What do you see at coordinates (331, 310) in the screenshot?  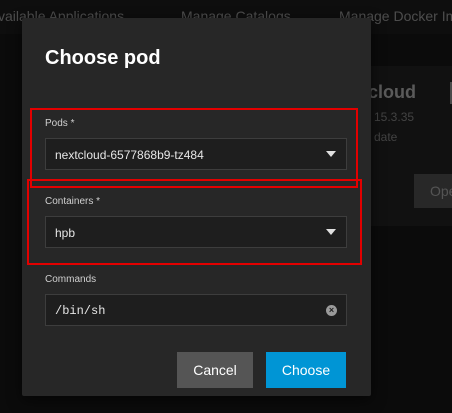 I see `clear-icon: ×` at bounding box center [331, 310].